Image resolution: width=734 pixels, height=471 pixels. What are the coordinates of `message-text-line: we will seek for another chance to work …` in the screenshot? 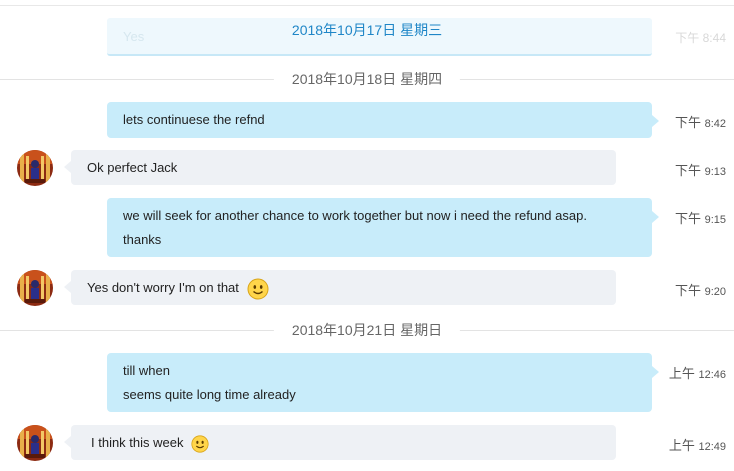 It's located at (355, 215).